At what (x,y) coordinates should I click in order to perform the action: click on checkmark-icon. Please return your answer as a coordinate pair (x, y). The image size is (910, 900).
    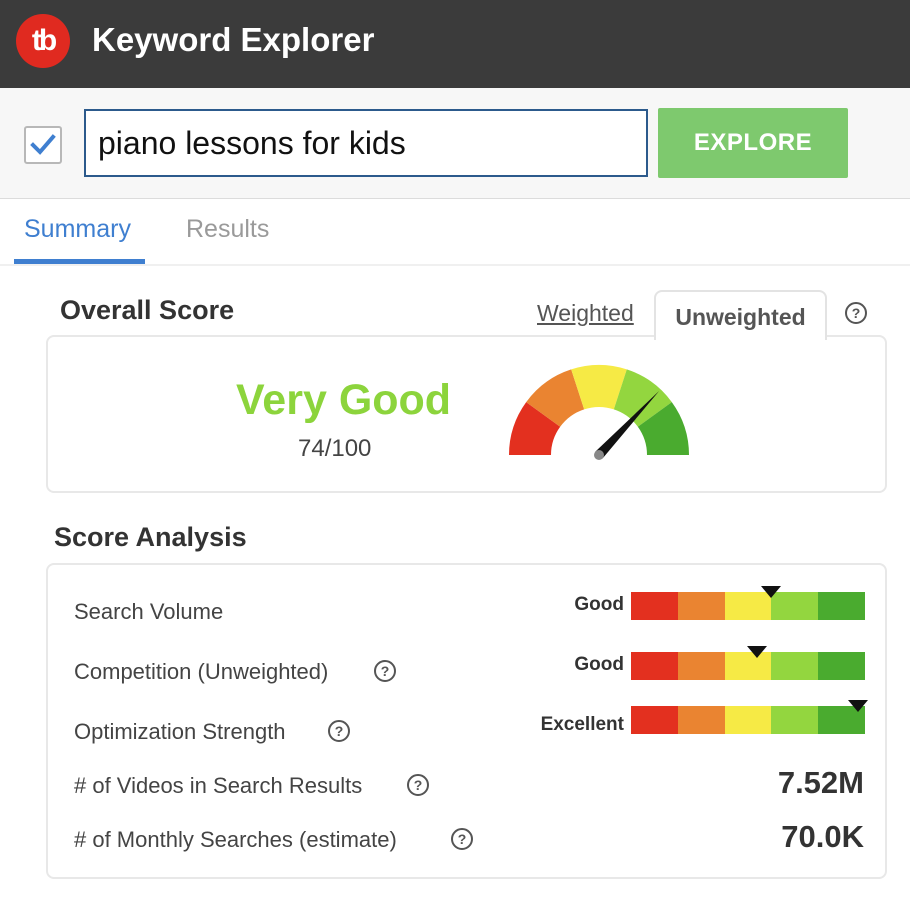
    Looking at the image, I should click on (43, 144).